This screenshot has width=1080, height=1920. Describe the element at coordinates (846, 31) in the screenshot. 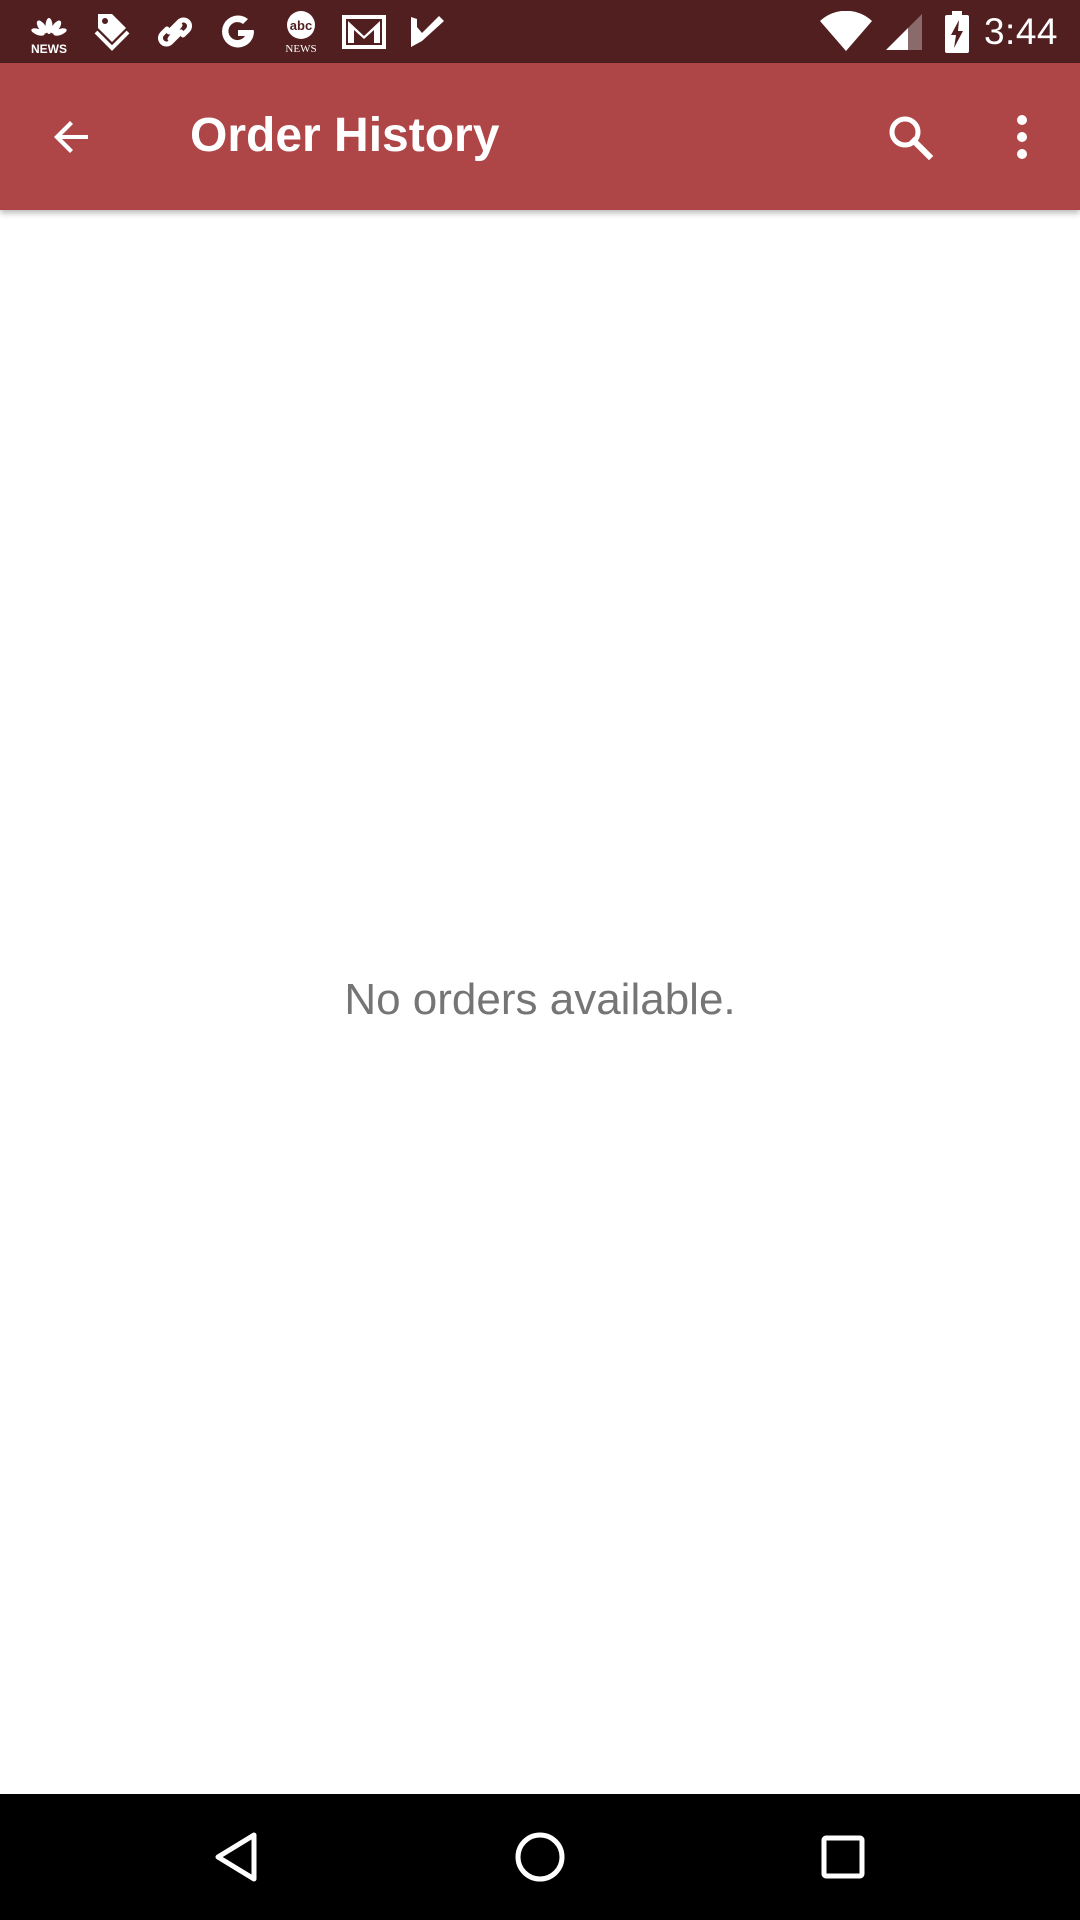

I see `wifi-icon` at that location.